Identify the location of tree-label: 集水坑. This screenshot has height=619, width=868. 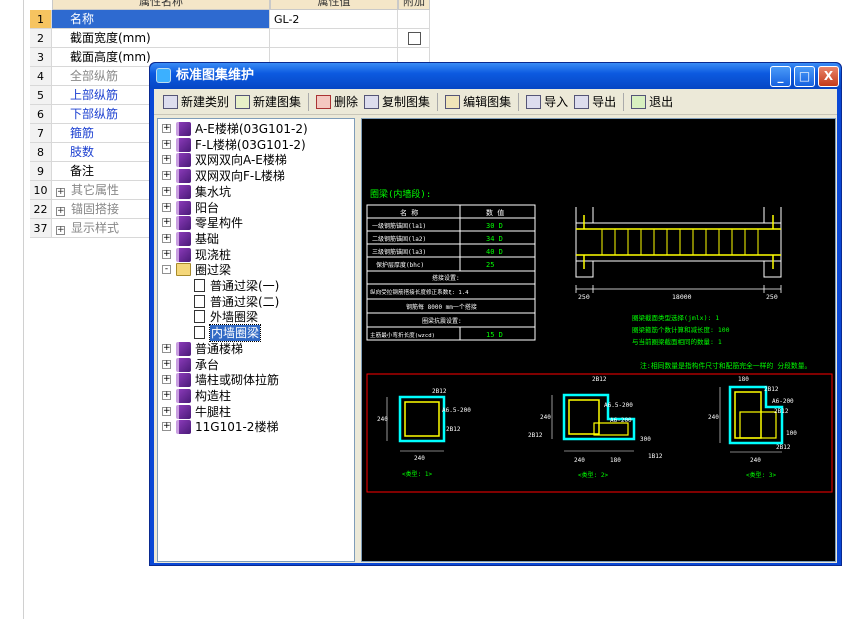
(213, 191).